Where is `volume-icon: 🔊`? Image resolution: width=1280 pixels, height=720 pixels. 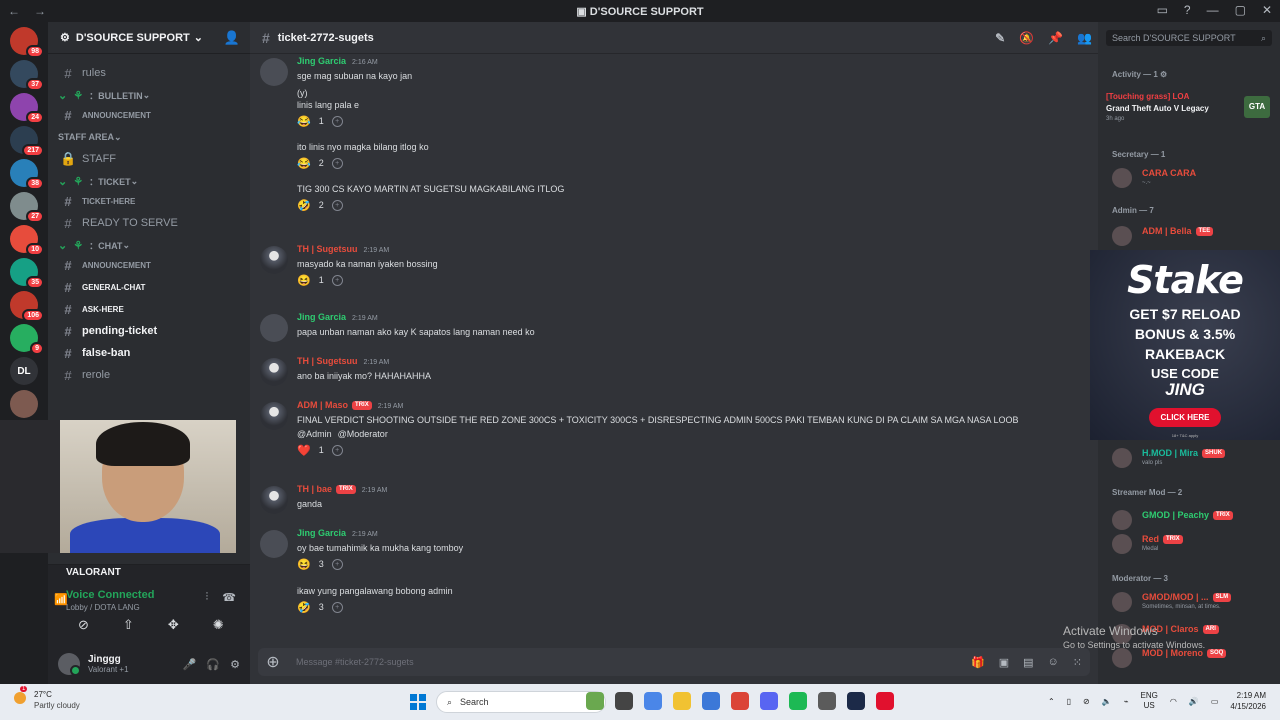
volume-icon: 🔊 is located at coordinates (1194, 701).